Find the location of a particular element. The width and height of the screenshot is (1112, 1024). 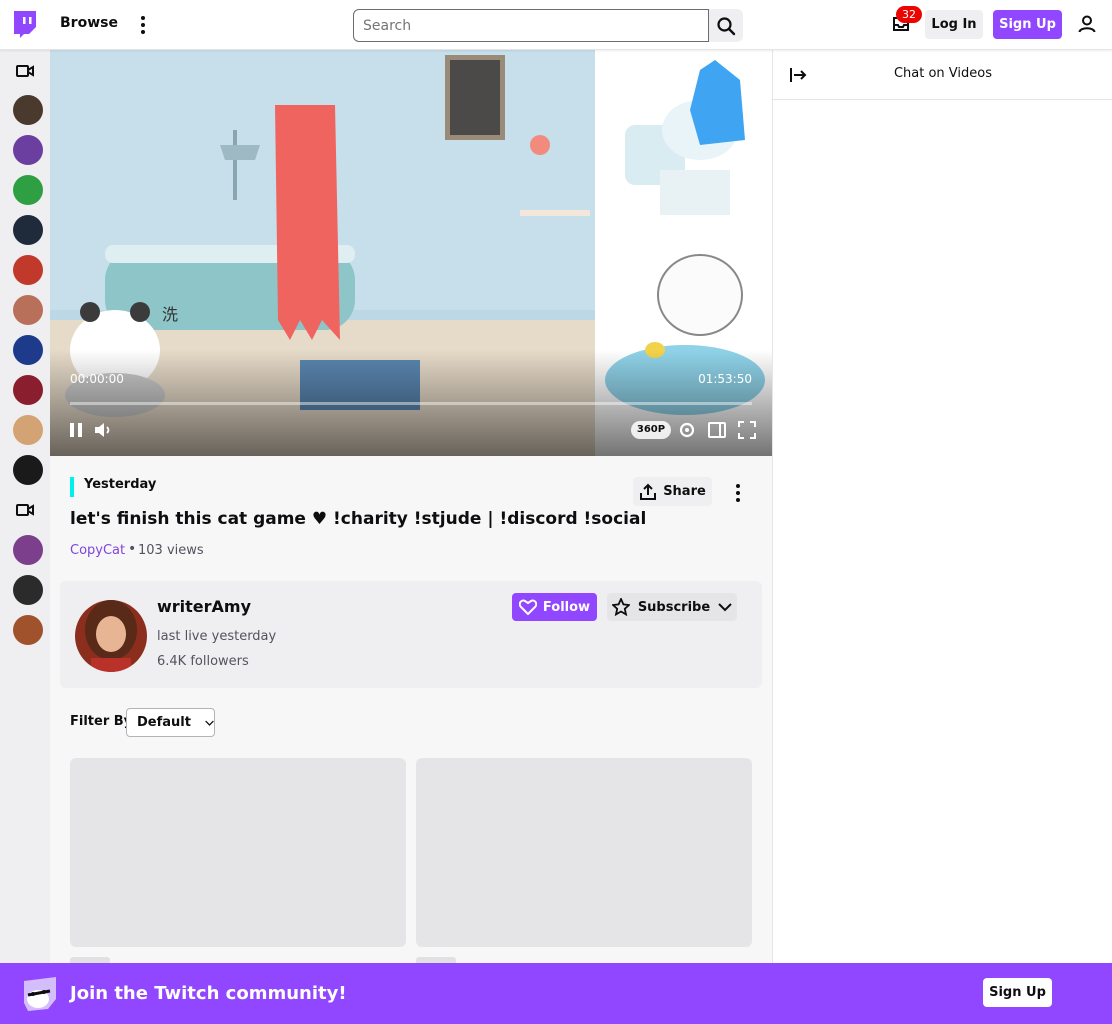

share-button: Share is located at coordinates (672, 491).